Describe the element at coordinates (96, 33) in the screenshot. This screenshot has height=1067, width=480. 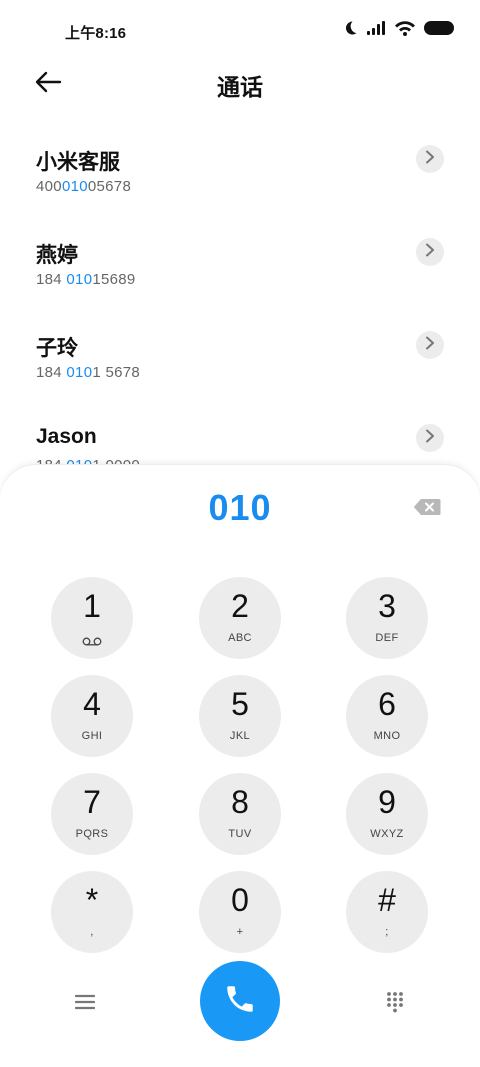
I see `status-time: 上午8:16` at that location.